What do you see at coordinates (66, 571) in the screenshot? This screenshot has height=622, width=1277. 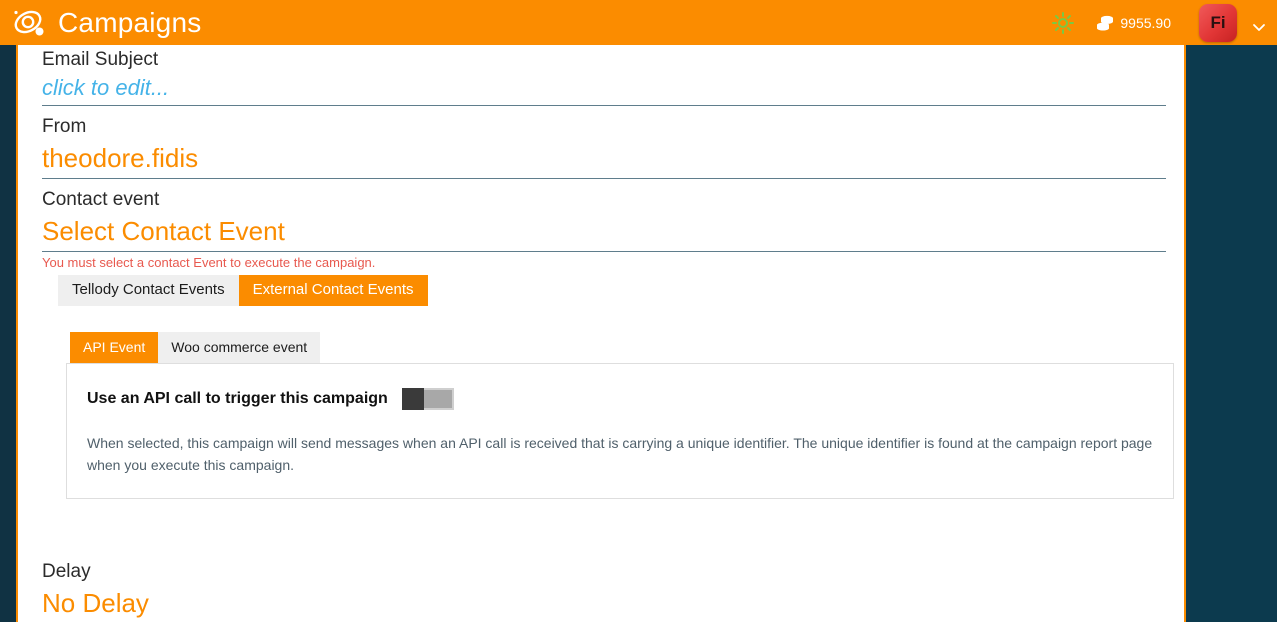 I see `delay-label: Delay` at bounding box center [66, 571].